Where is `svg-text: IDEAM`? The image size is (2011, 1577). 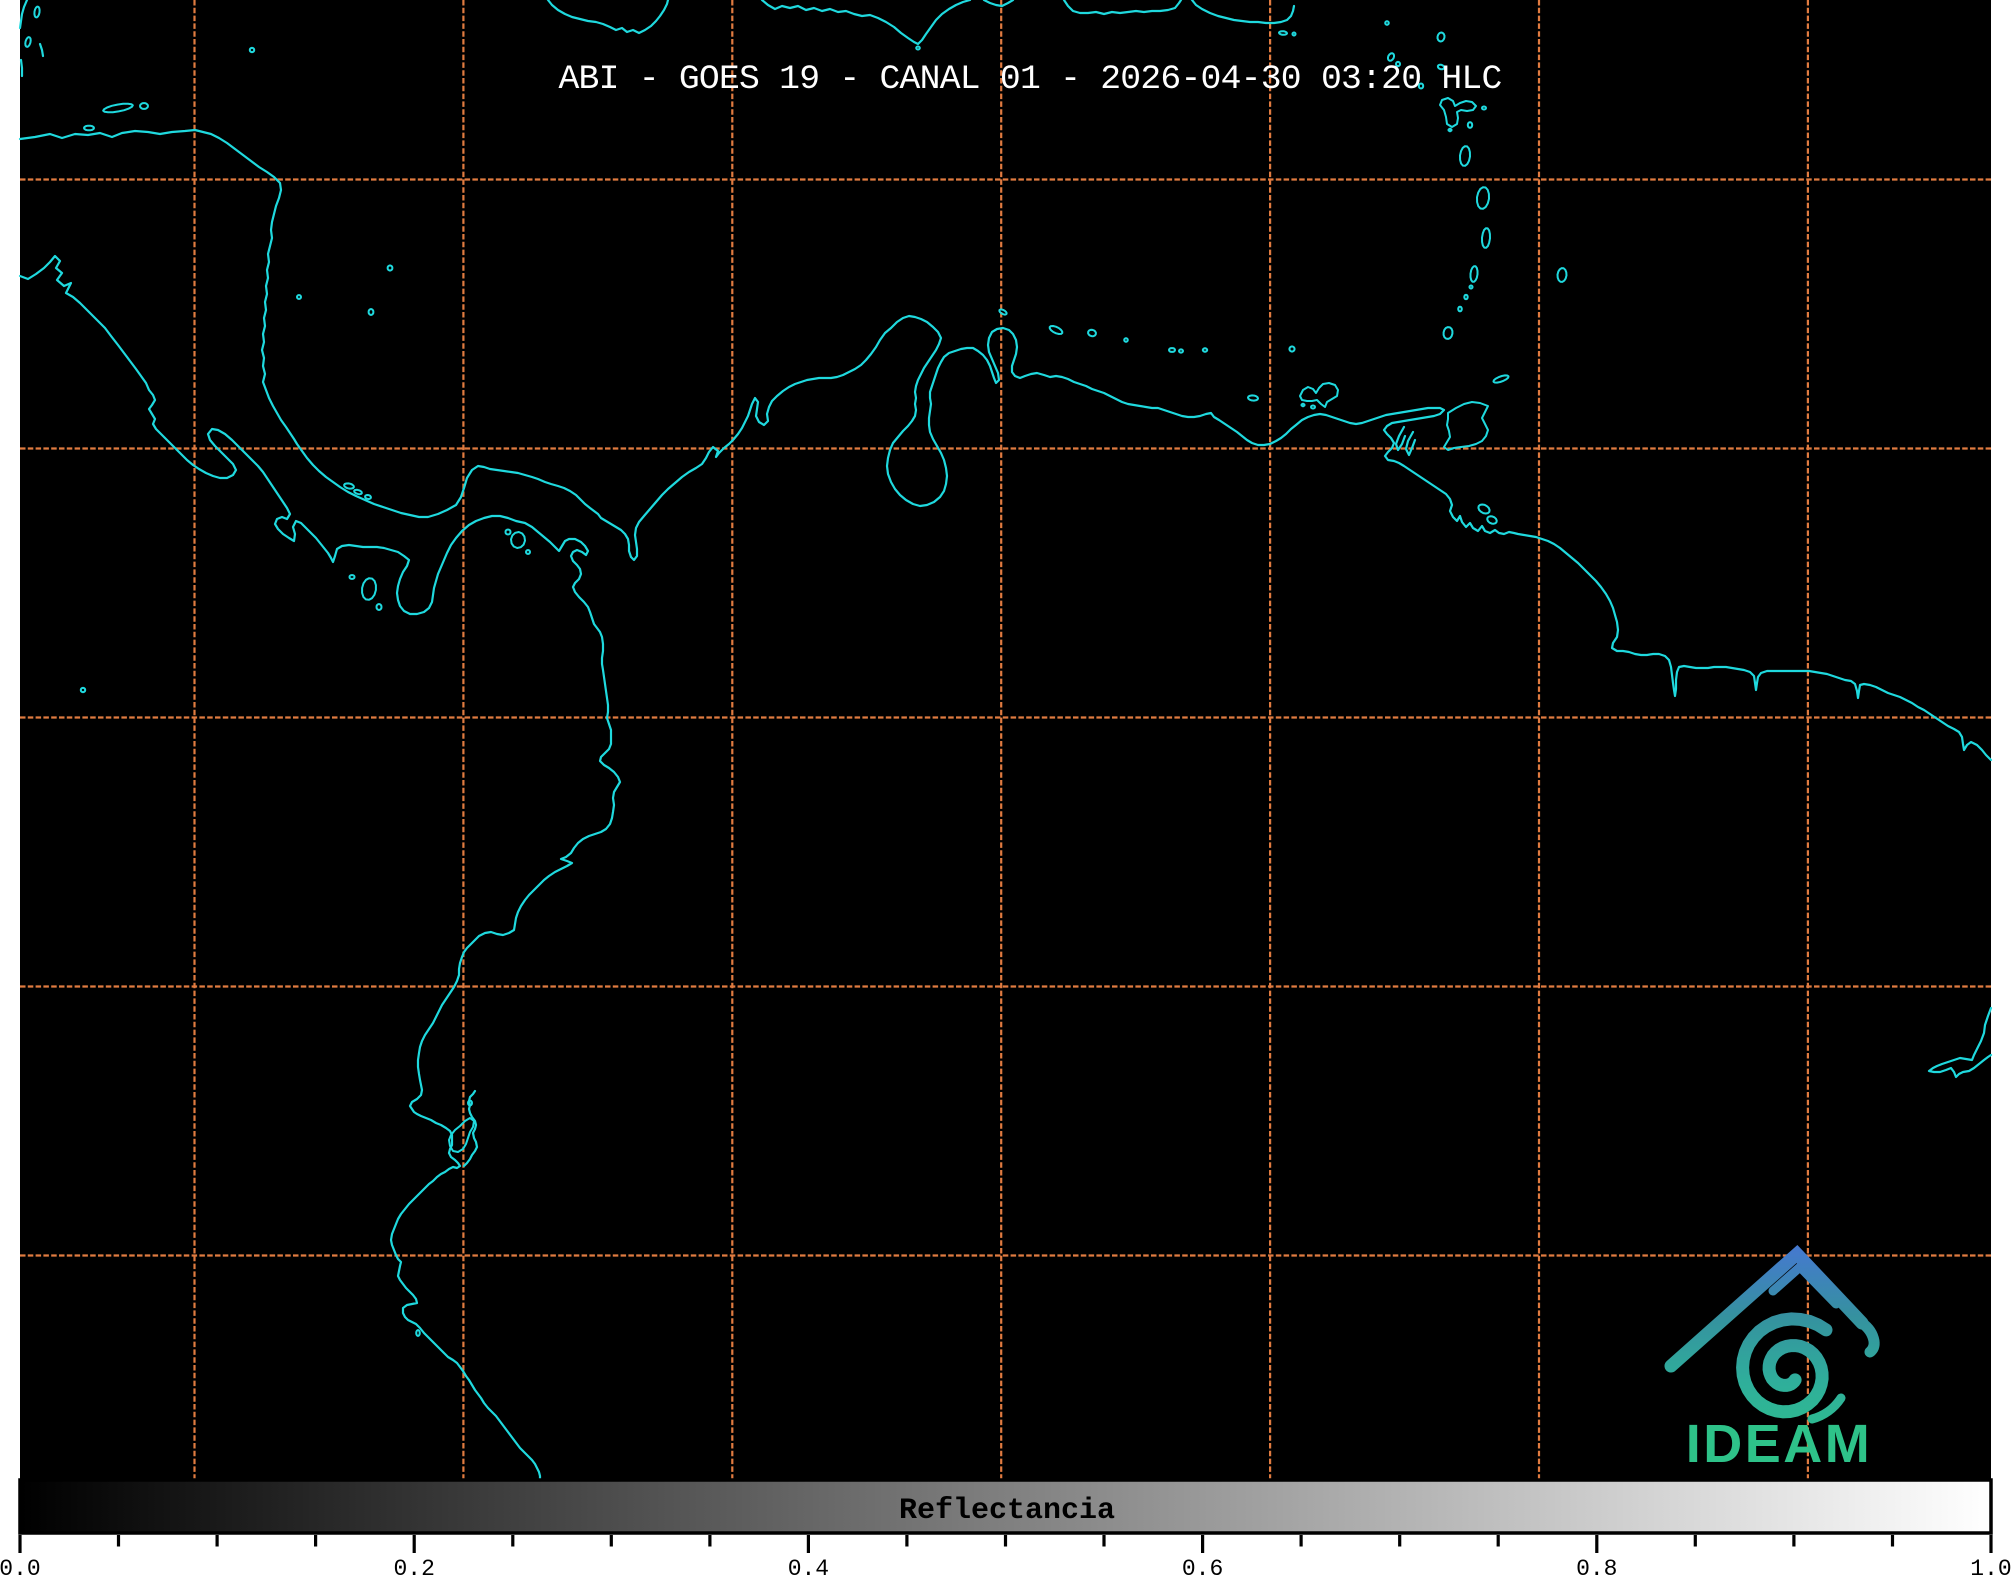 svg-text: IDEAM is located at coordinates (1779, 1444).